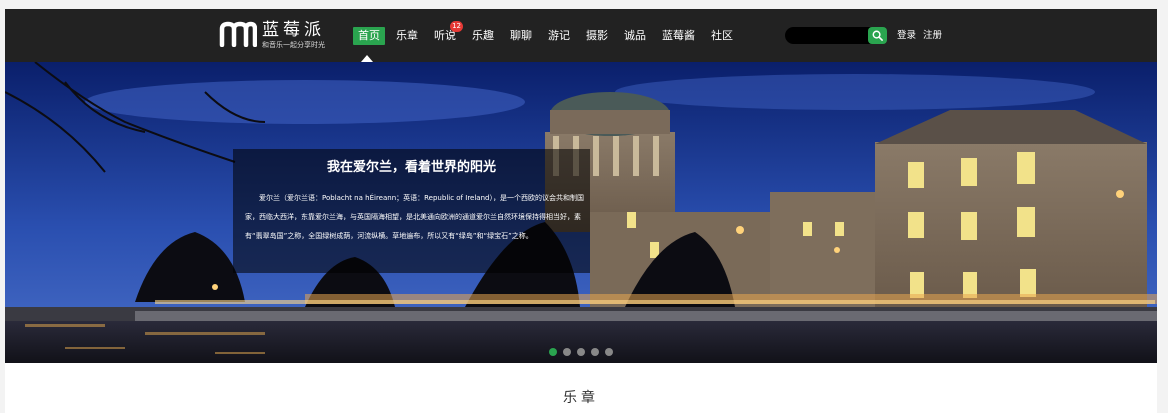 The width and height of the screenshot is (1168, 413). I want to click on search-icon, so click(877, 35).